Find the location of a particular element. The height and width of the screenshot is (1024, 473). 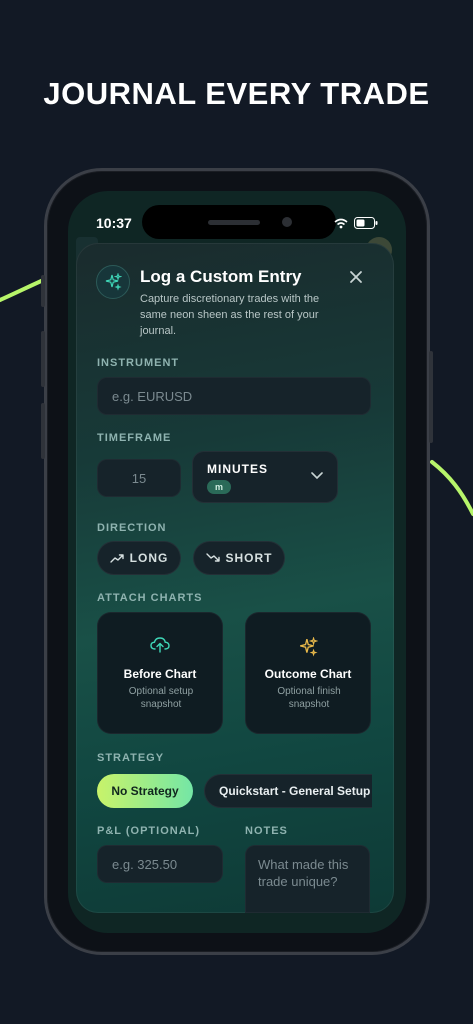

pnl-input: e.g. 325.50 is located at coordinates (160, 864).